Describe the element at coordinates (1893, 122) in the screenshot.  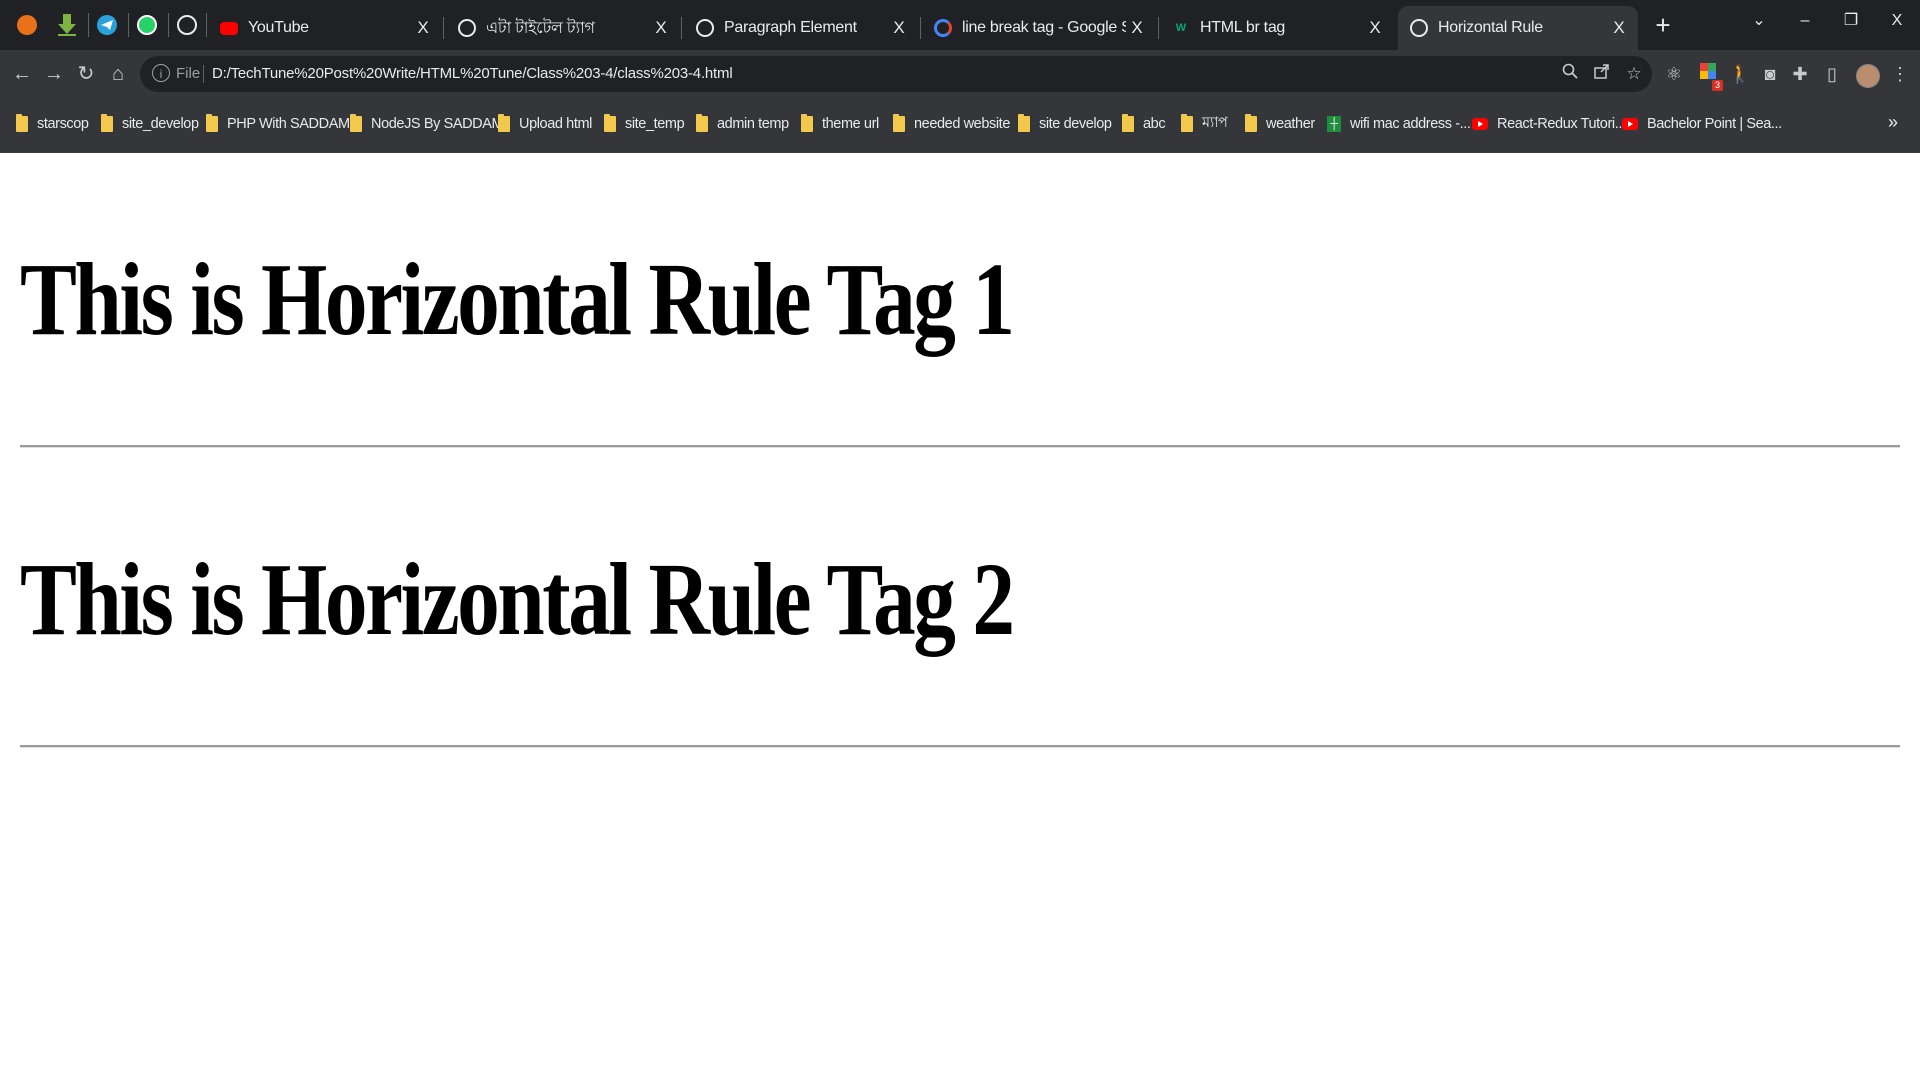
I see `bookmarks-overflow-button: »` at that location.